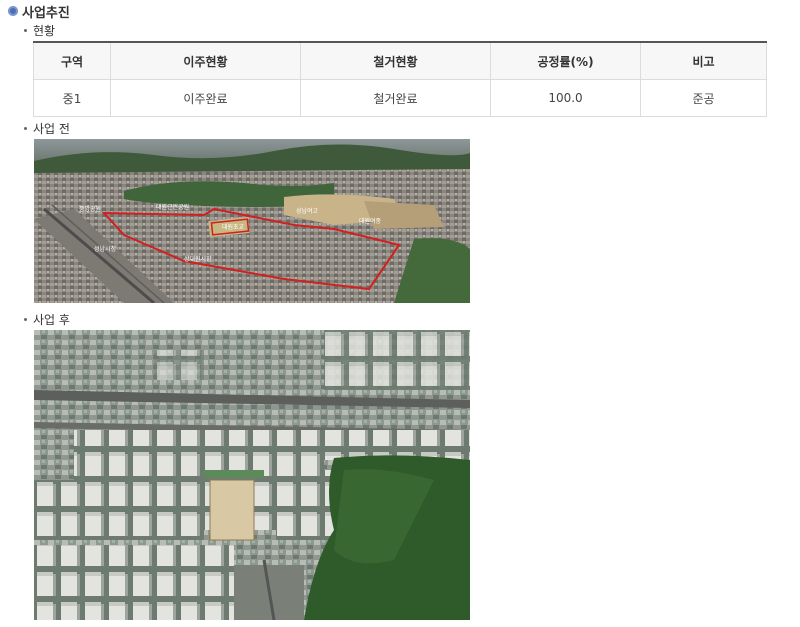  I want to click on header-progress: 공정률(%), so click(565, 60).